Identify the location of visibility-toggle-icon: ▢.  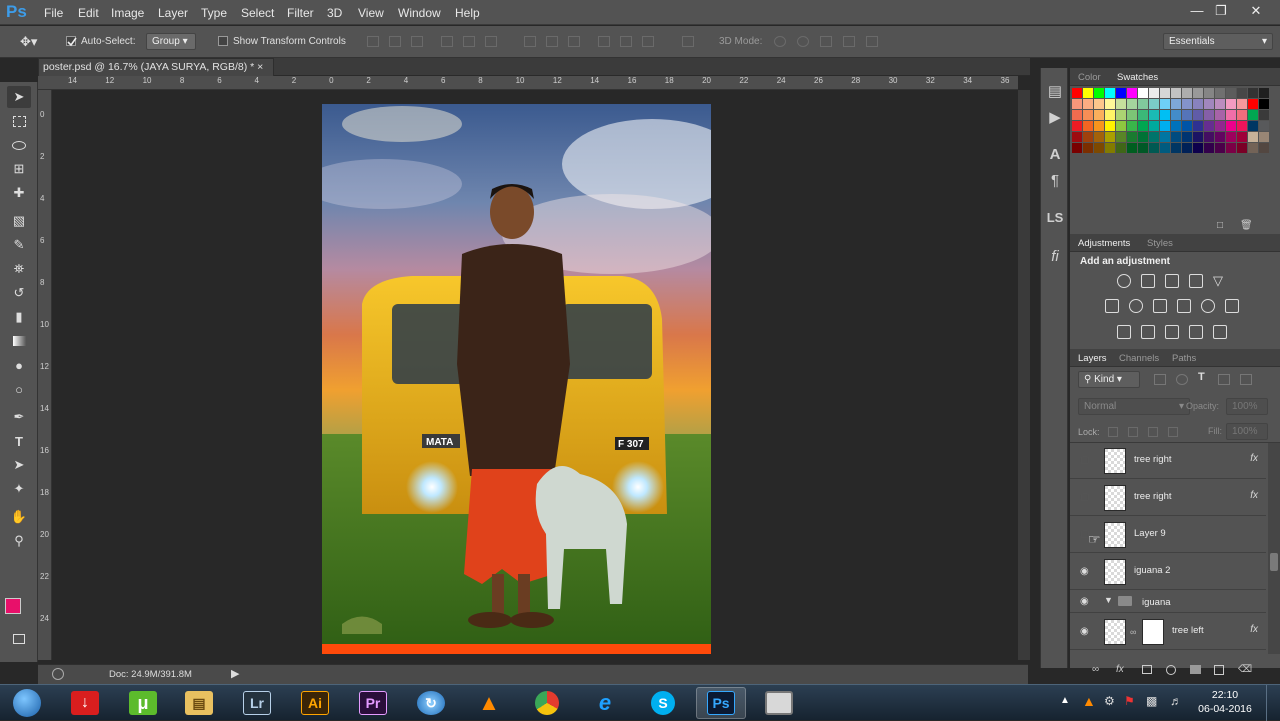
(1086, 461).